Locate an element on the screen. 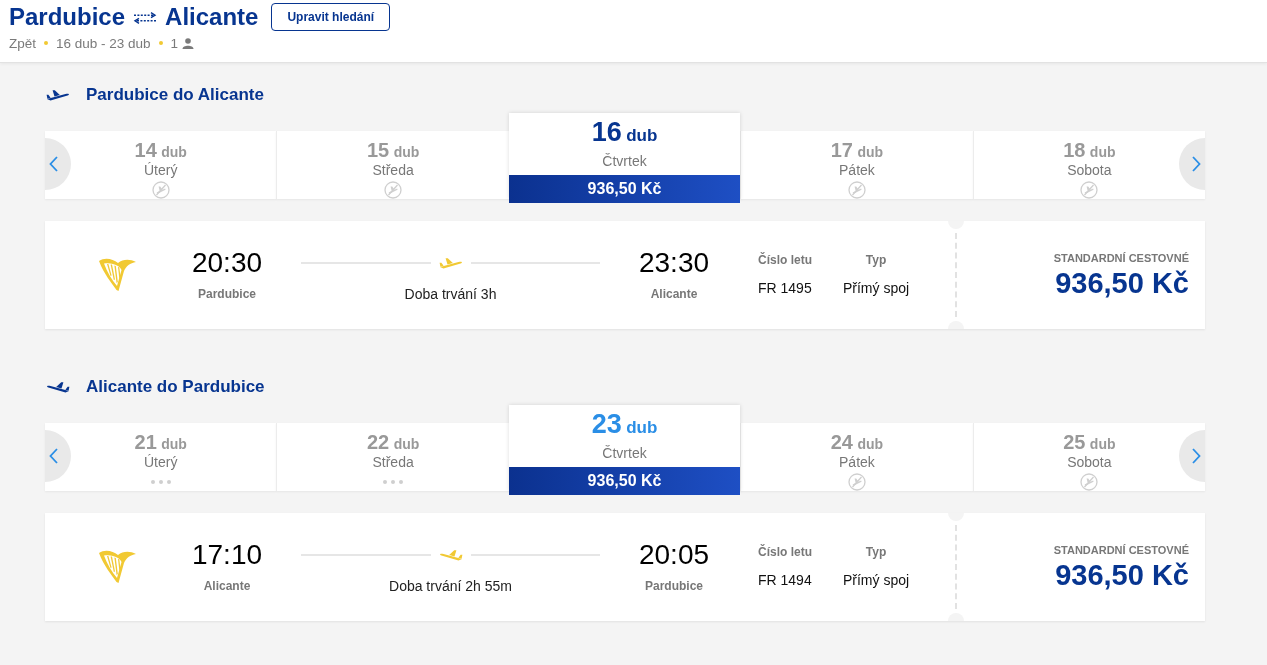 The width and height of the screenshot is (1267, 665). departure-time: 17:10 is located at coordinates (227, 555).